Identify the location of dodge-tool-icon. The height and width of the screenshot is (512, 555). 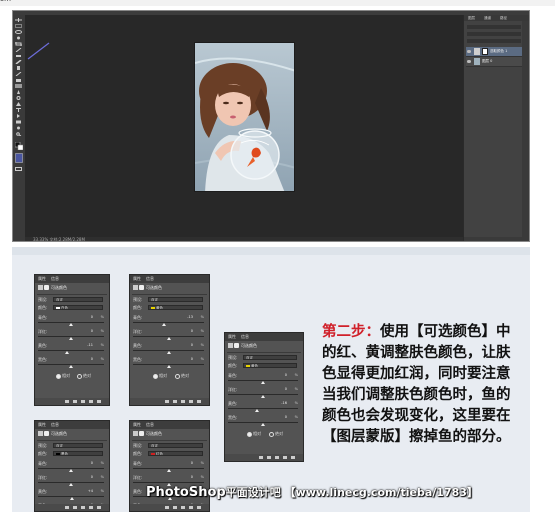
(18, 98).